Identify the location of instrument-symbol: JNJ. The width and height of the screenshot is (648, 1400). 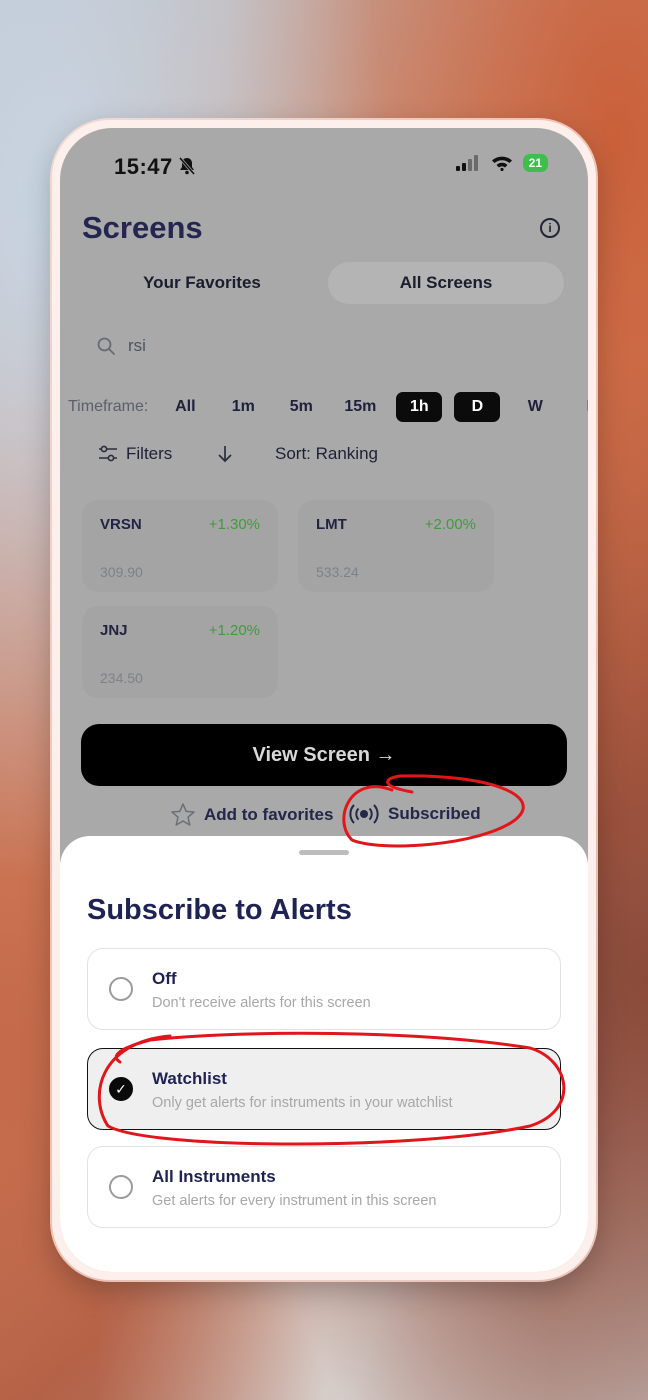
(114, 630).